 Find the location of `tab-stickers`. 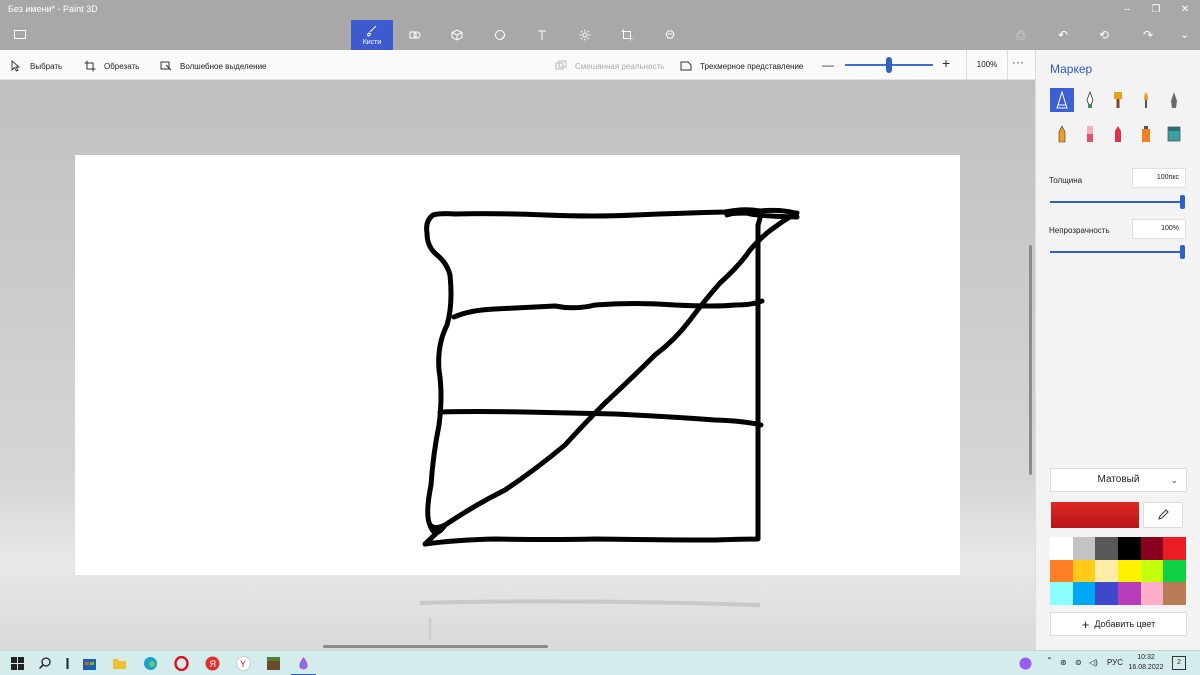

tab-stickers is located at coordinates (500, 35).